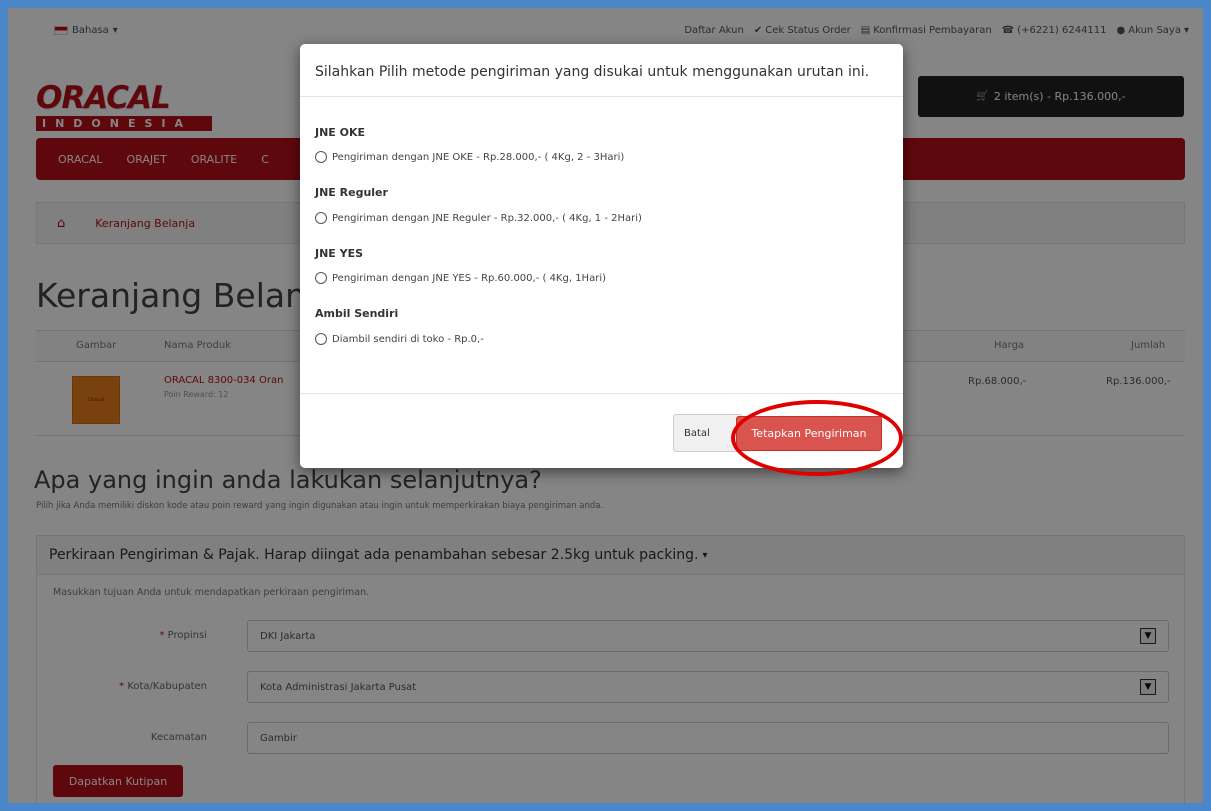 The image size is (1211, 811). I want to click on group-title-jne-oke: JNE OKE, so click(340, 132).